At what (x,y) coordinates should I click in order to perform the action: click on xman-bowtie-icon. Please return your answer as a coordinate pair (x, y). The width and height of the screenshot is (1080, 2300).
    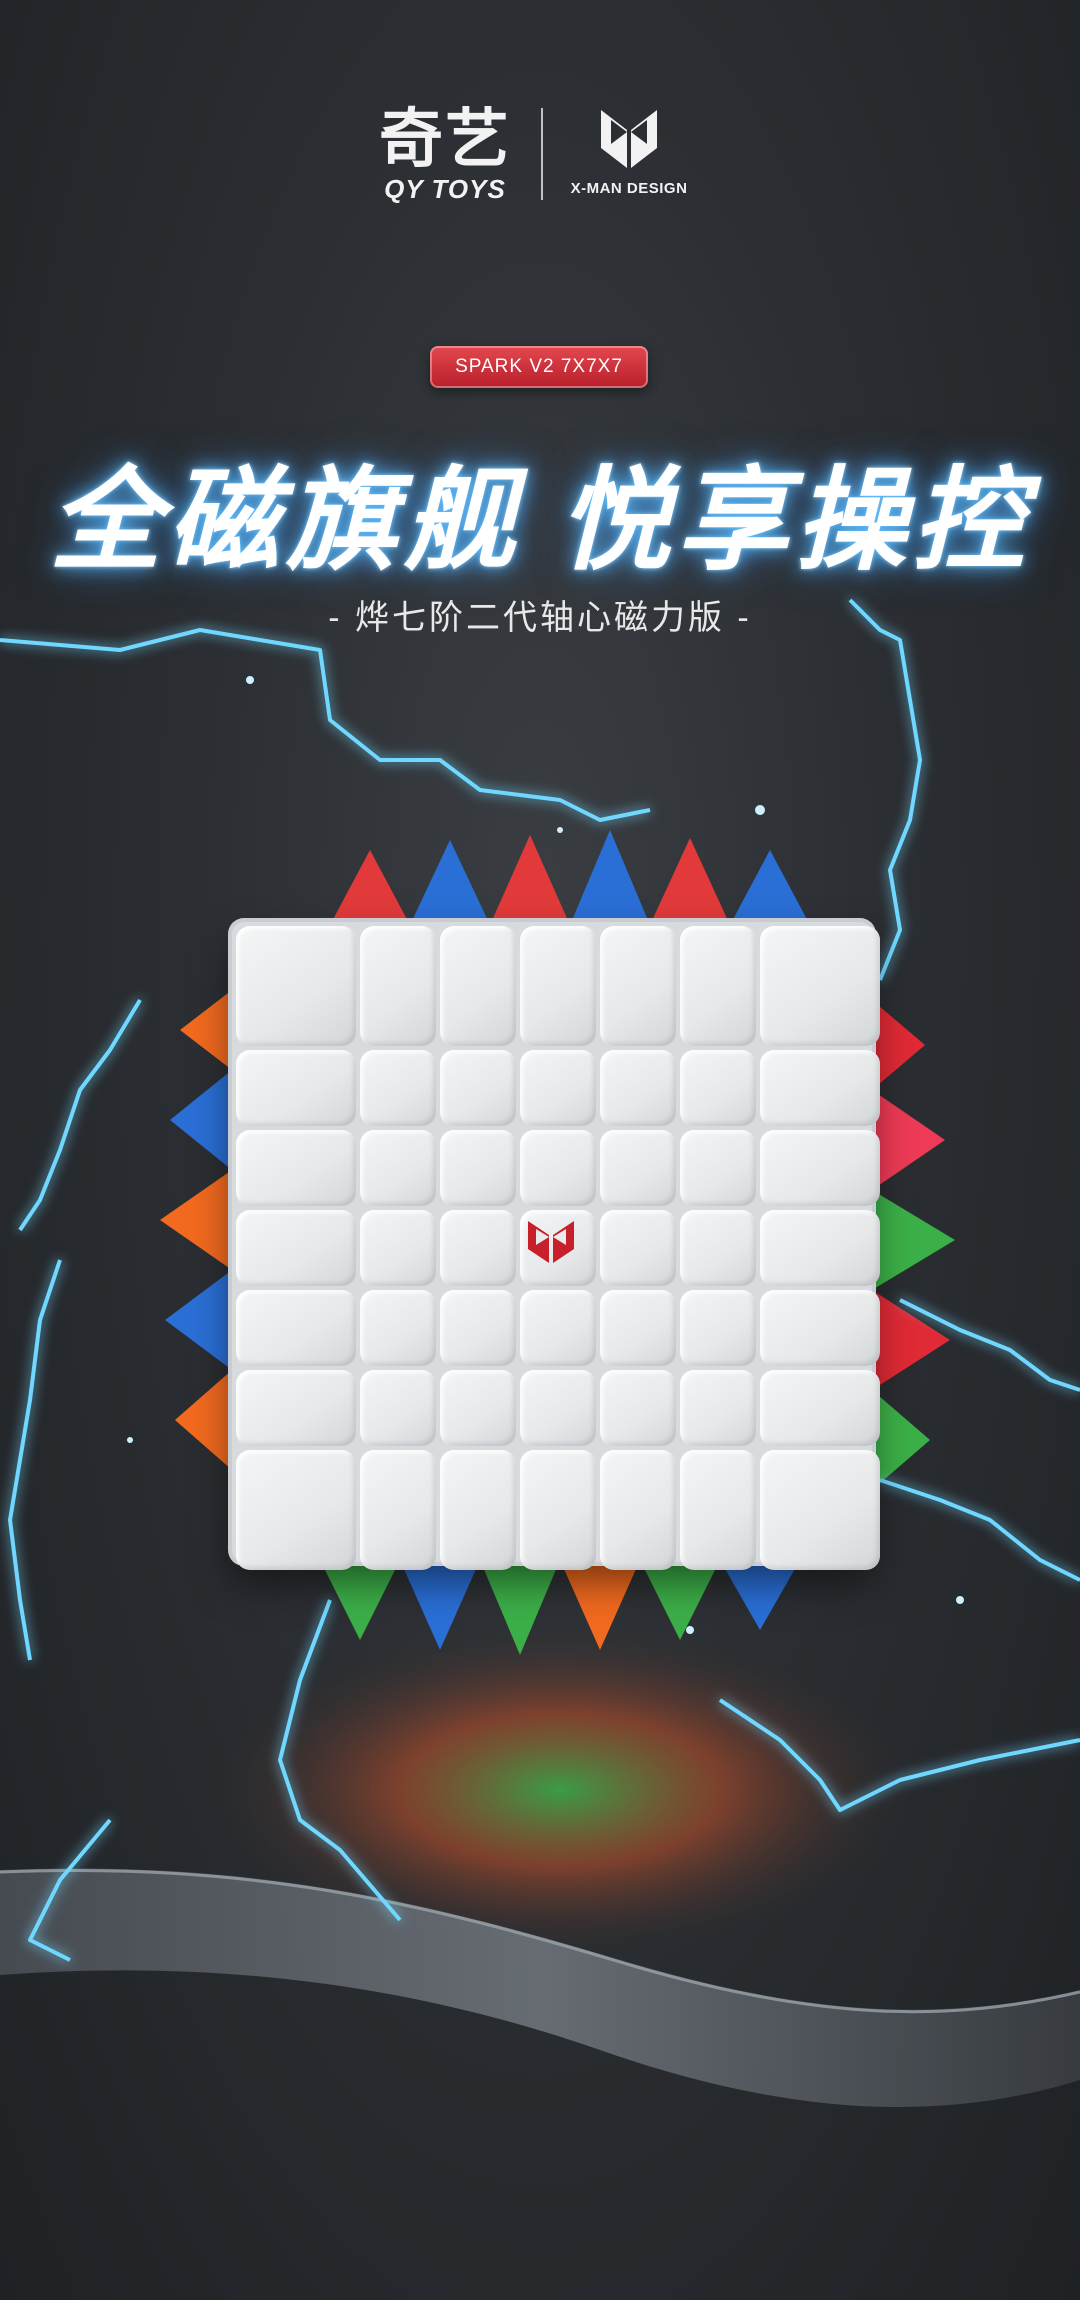
    Looking at the image, I should click on (629, 139).